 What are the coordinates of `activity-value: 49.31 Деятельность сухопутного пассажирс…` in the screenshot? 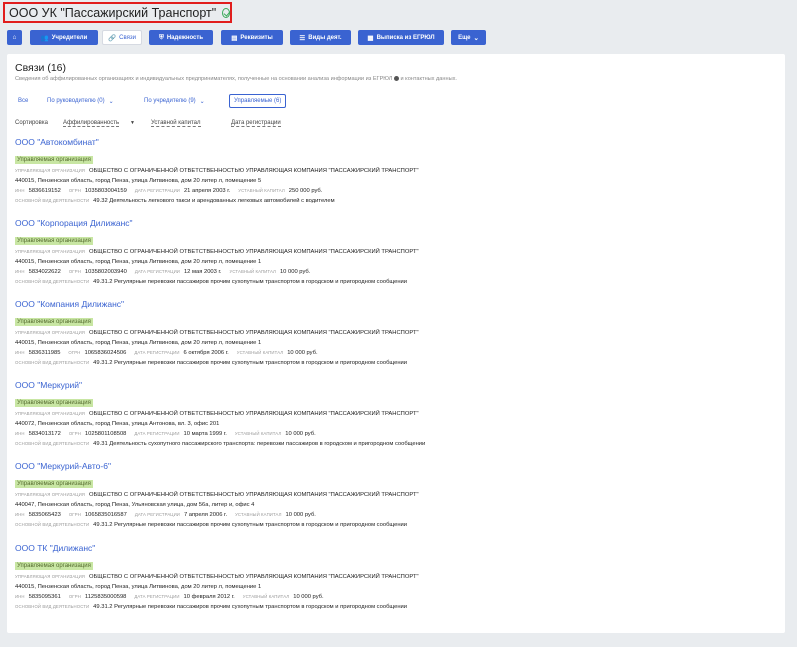 It's located at (259, 444).